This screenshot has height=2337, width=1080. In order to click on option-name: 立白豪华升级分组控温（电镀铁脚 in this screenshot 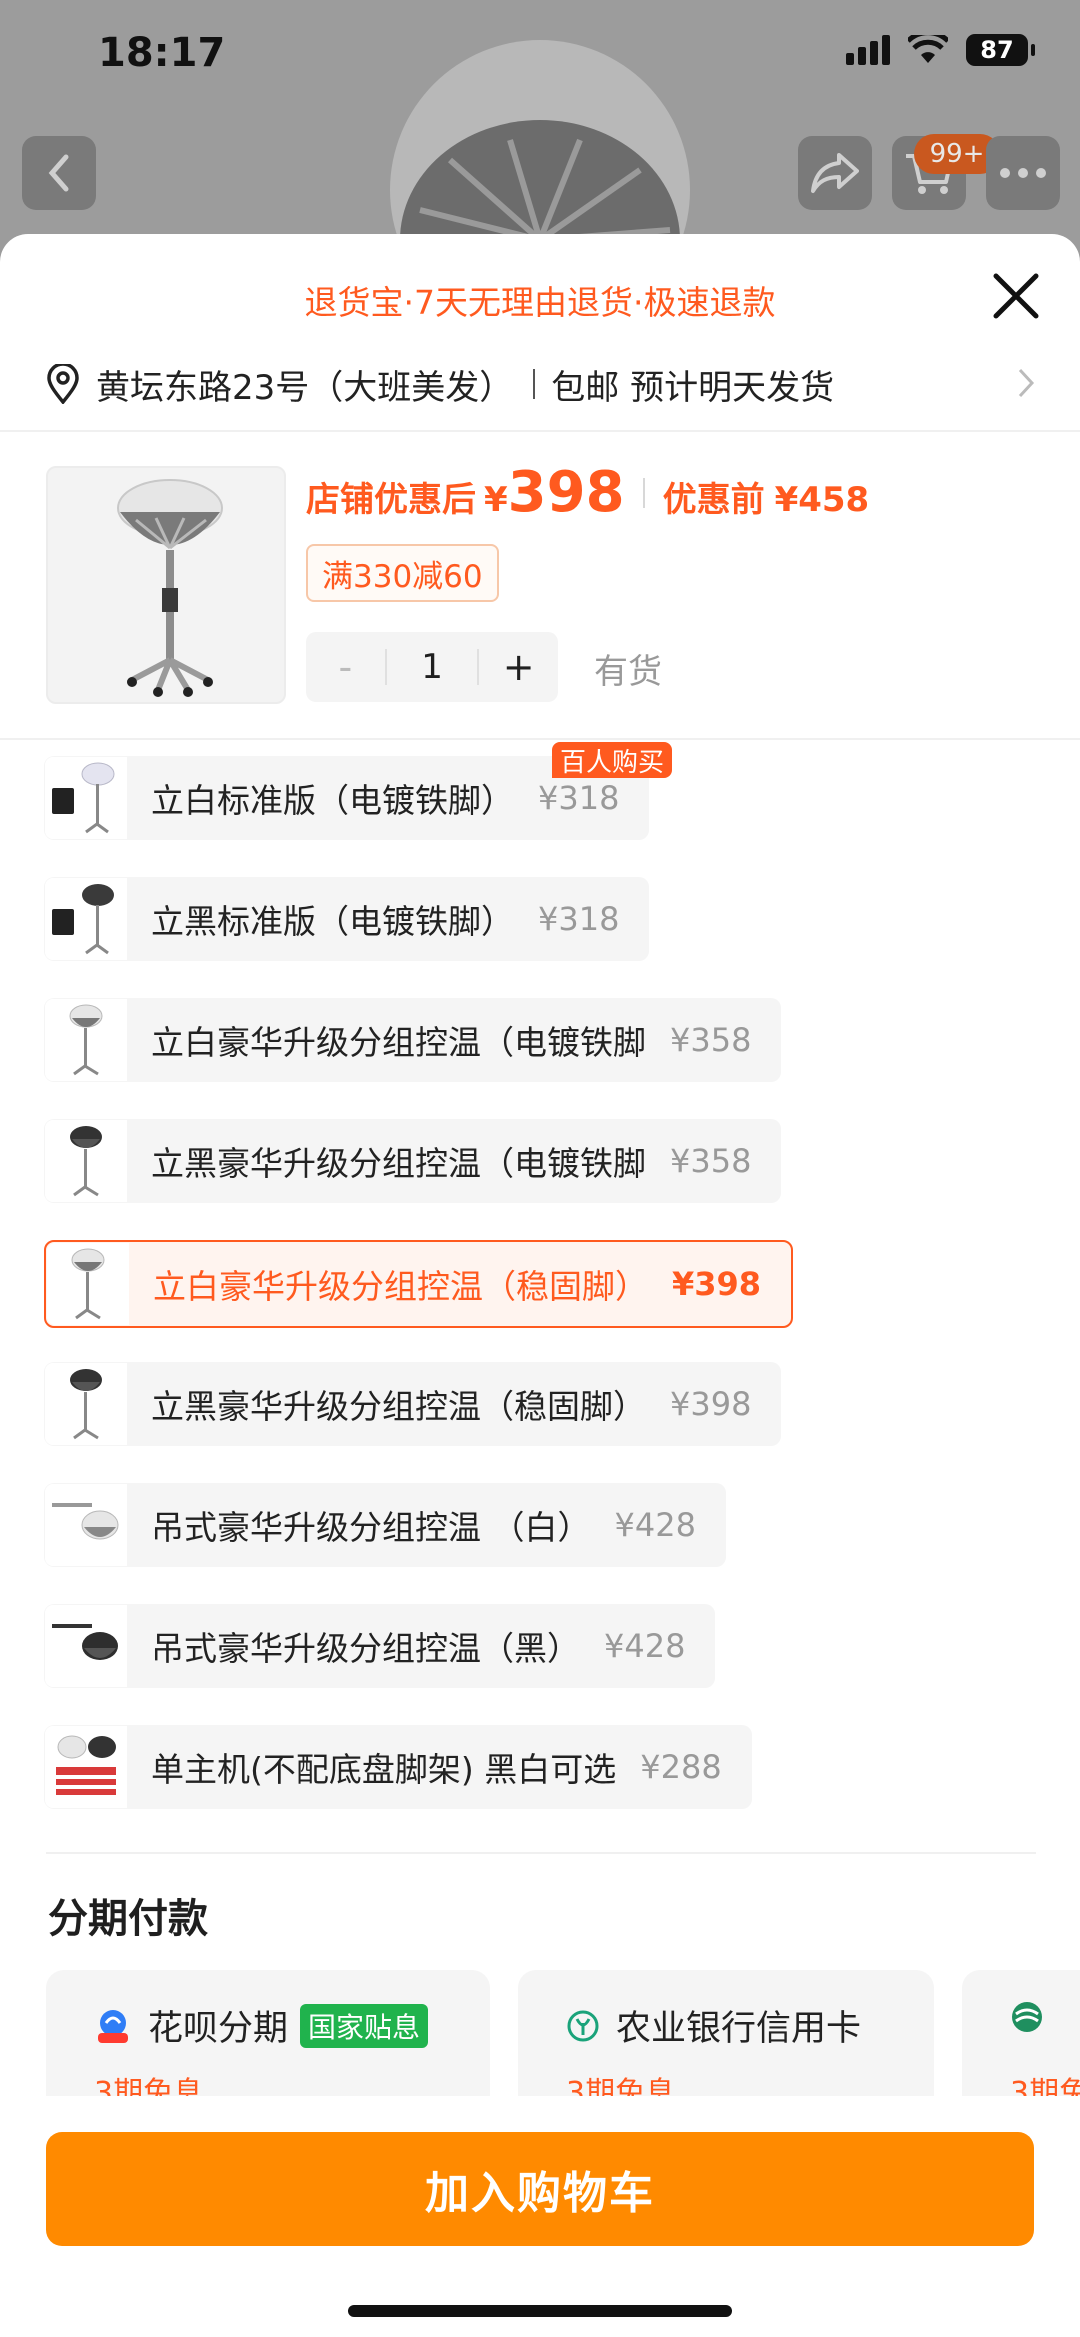, I will do `click(398, 1042)`.